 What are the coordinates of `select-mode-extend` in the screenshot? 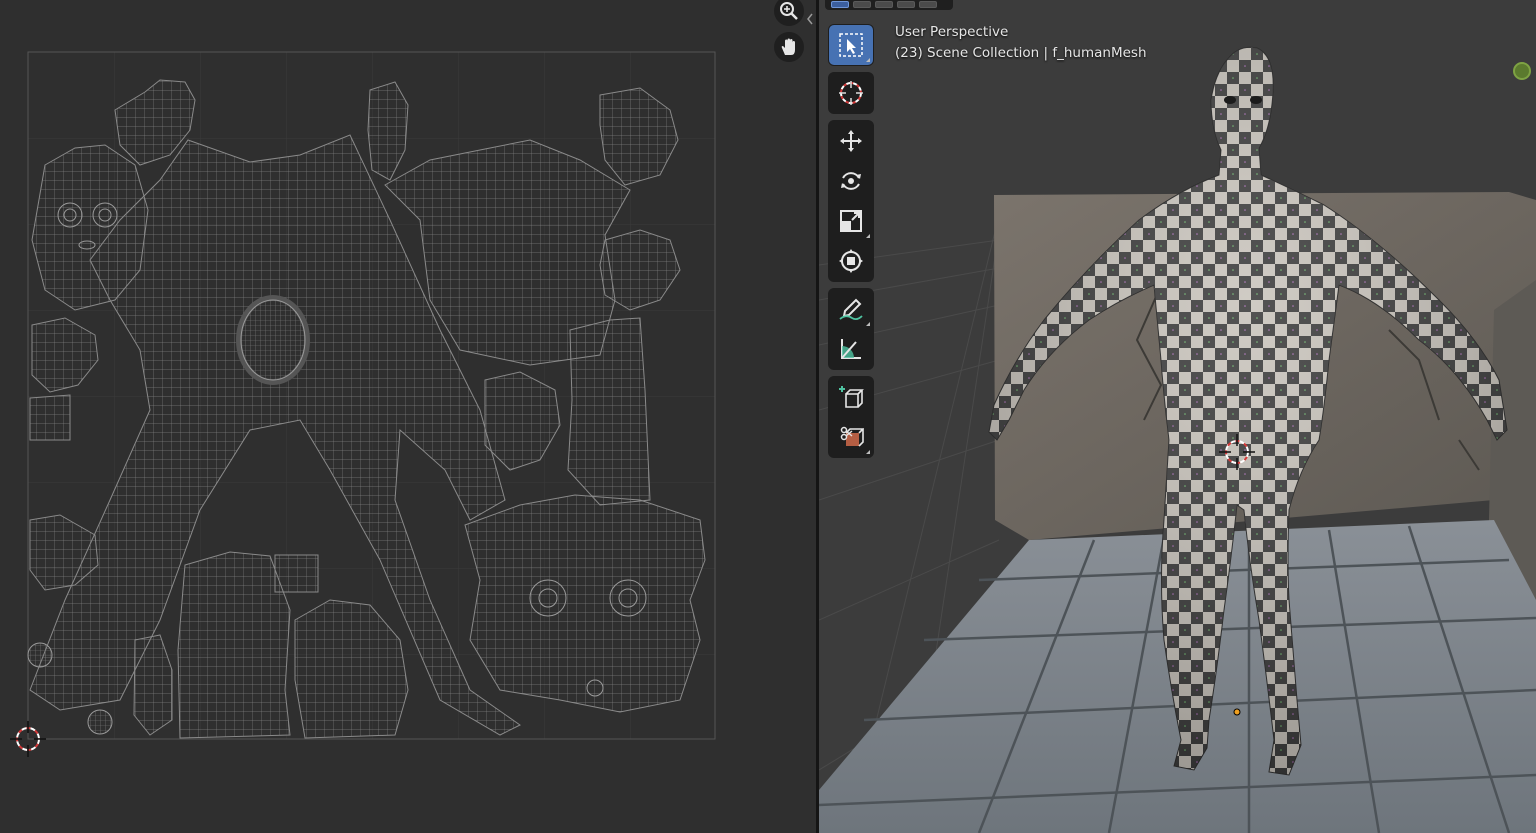 It's located at (862, 4).